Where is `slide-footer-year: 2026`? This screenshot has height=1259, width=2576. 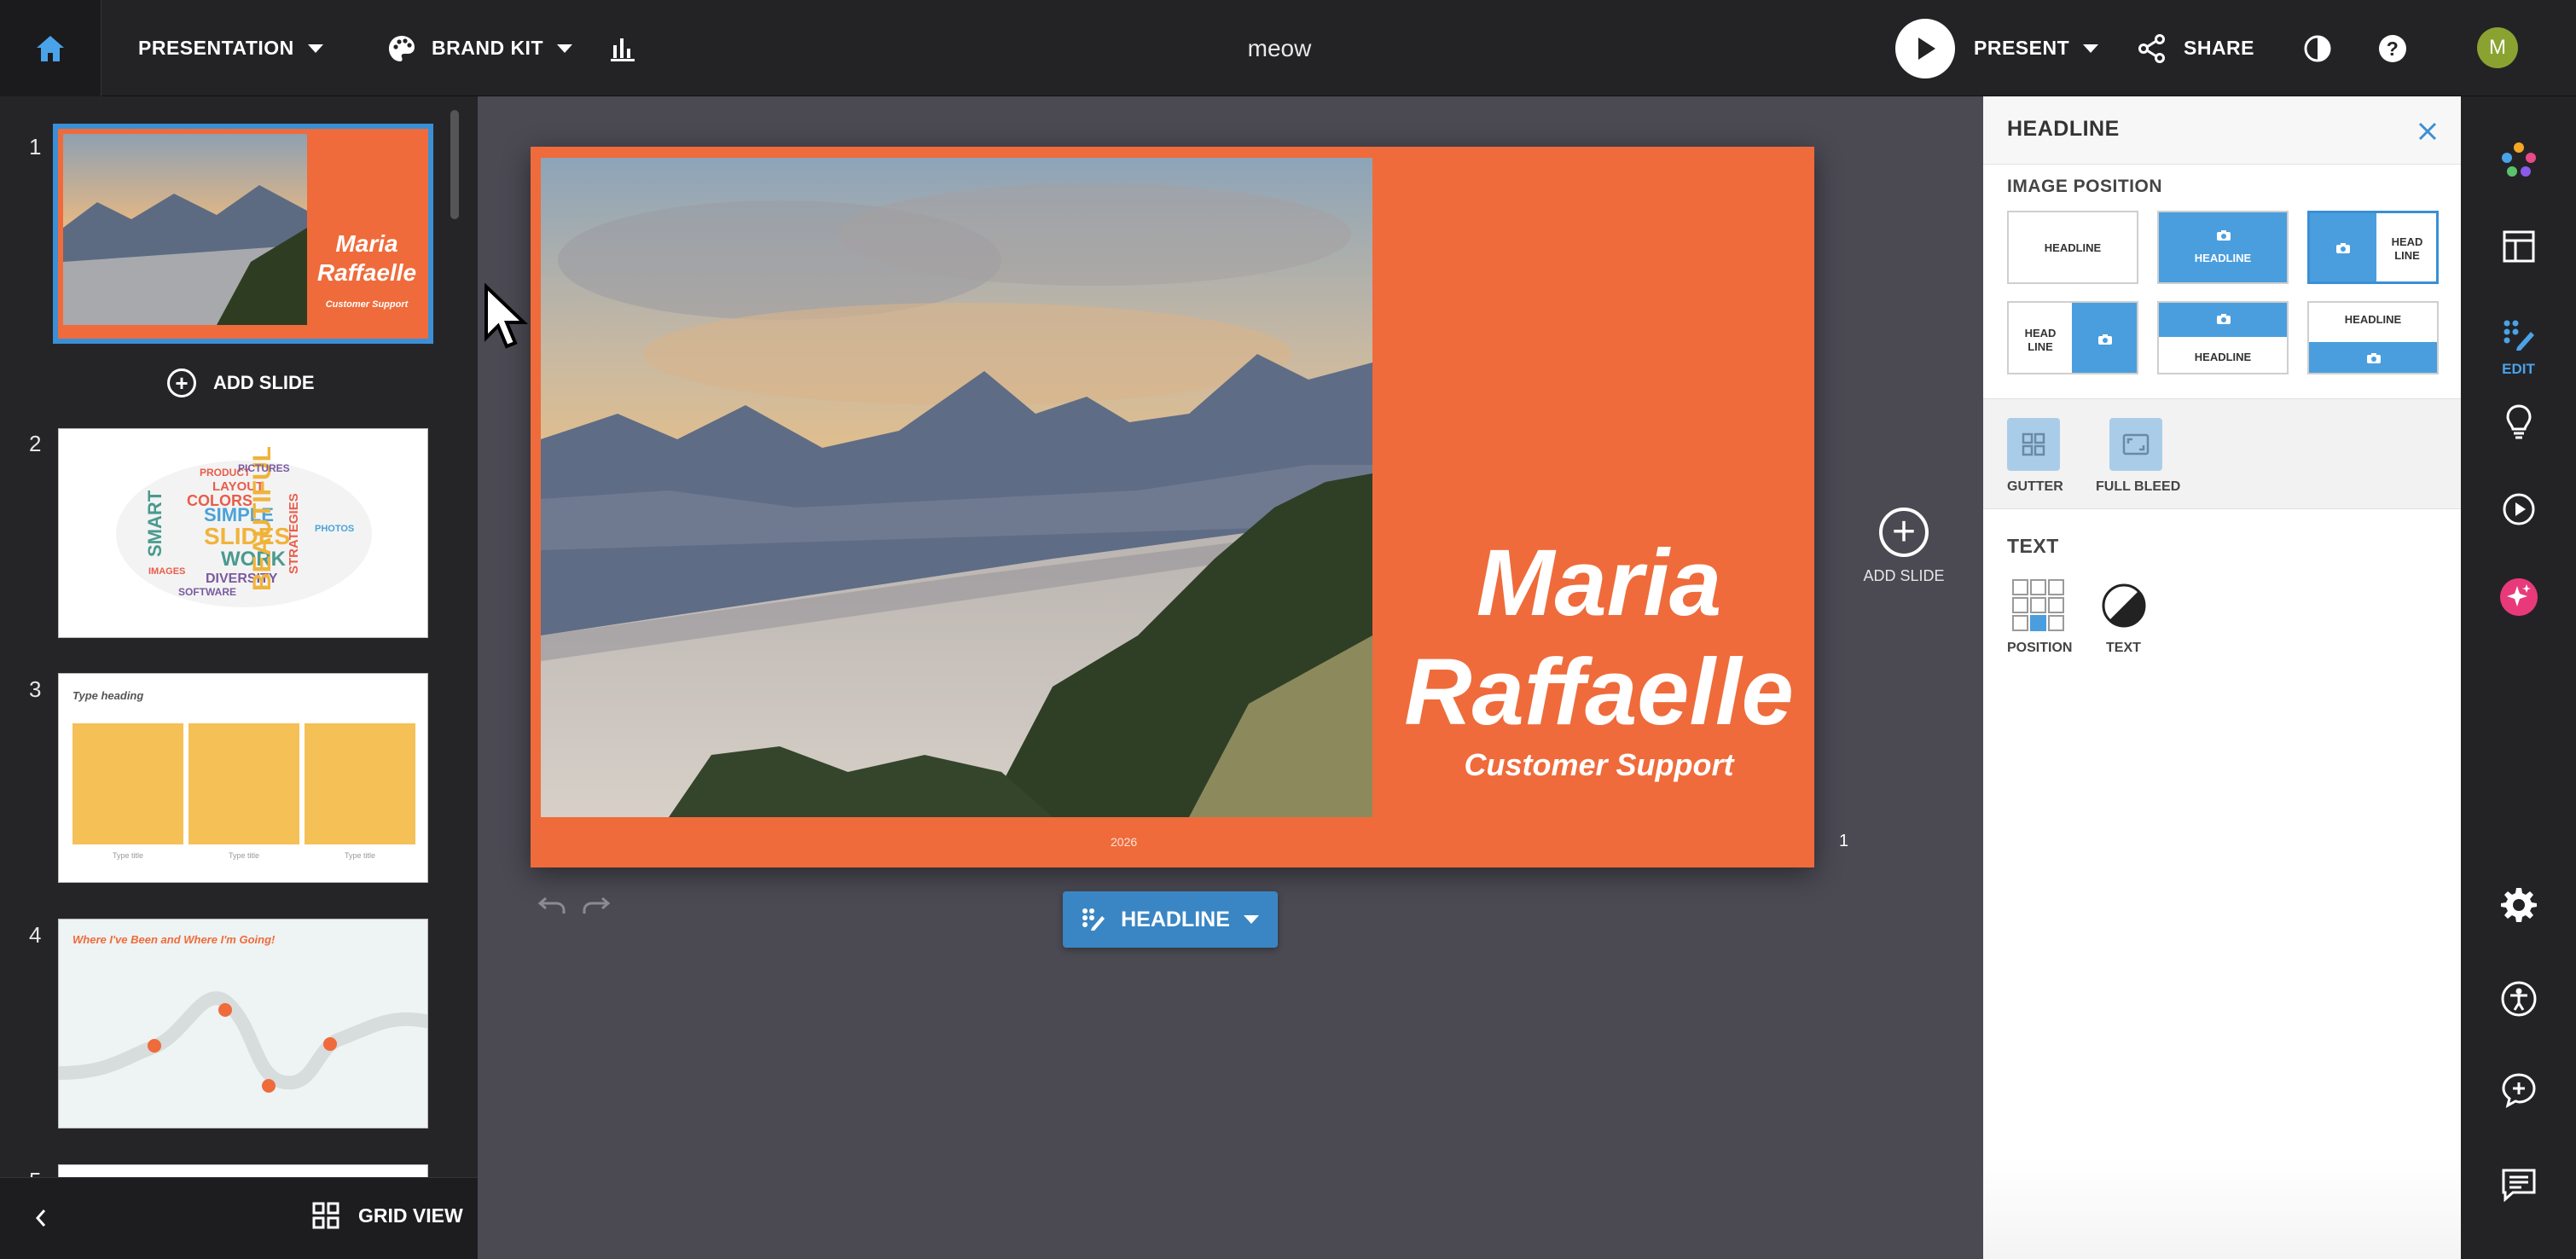
slide-footer-year: 2026 is located at coordinates (1124, 842).